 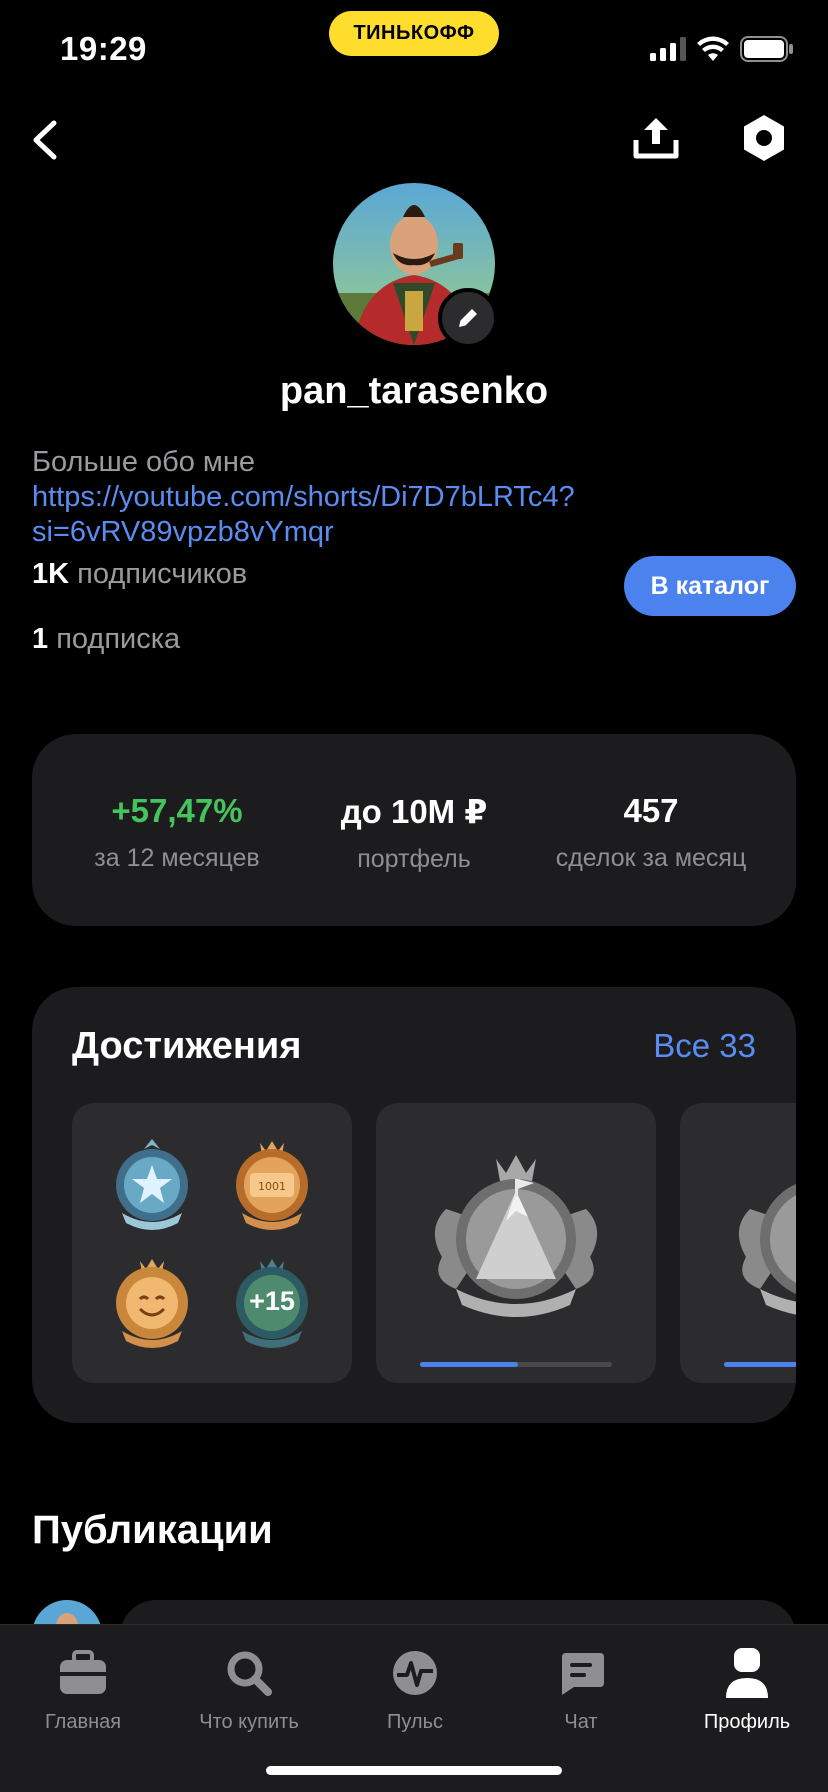 I want to click on tab-chat: Чат, so click(x=581, y=1689).